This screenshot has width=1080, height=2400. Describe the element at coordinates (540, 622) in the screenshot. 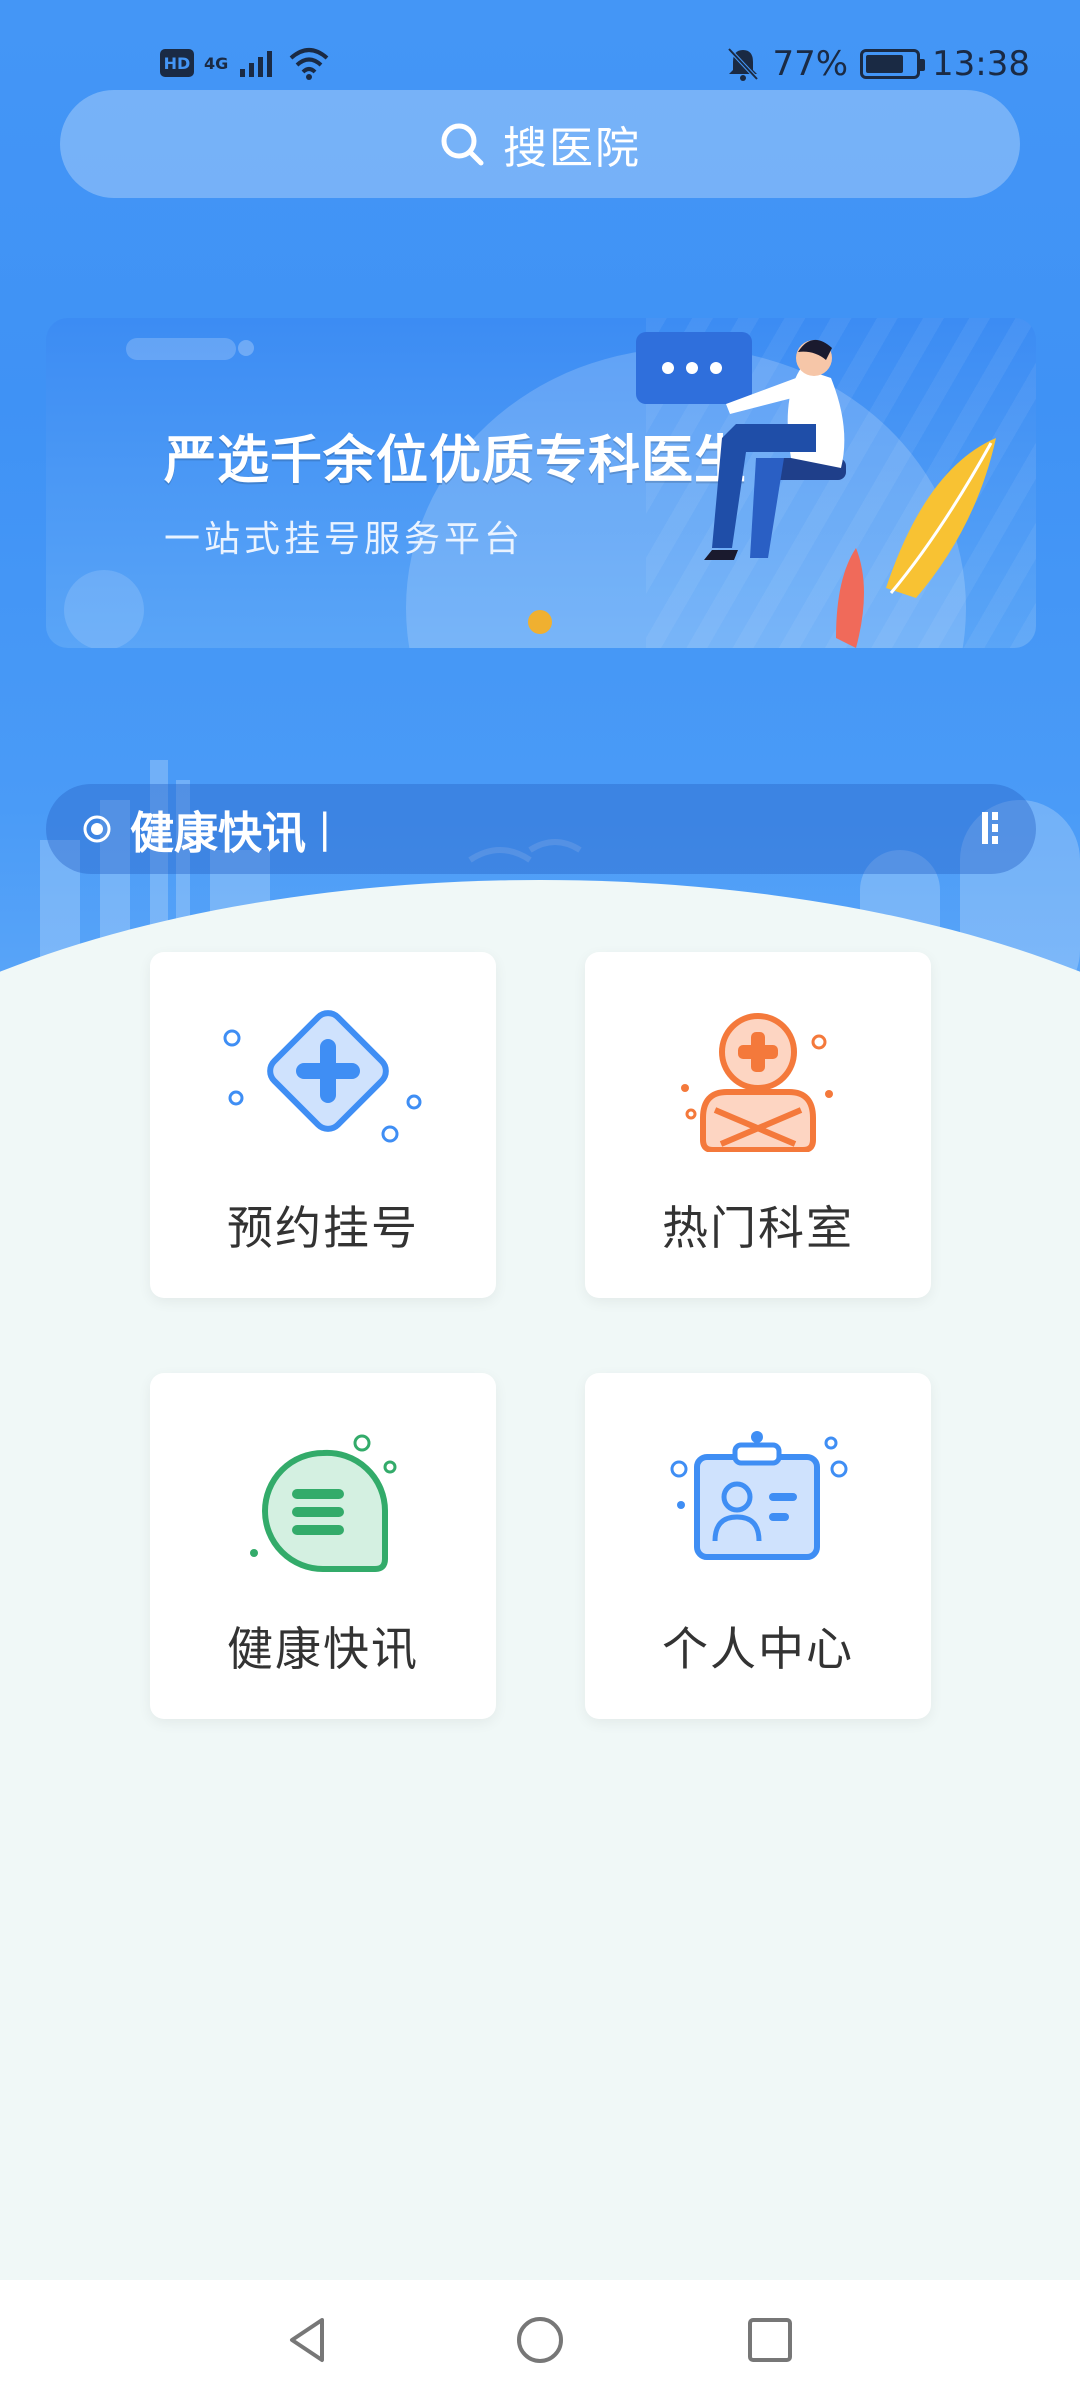

I see `carousel-indicator` at that location.